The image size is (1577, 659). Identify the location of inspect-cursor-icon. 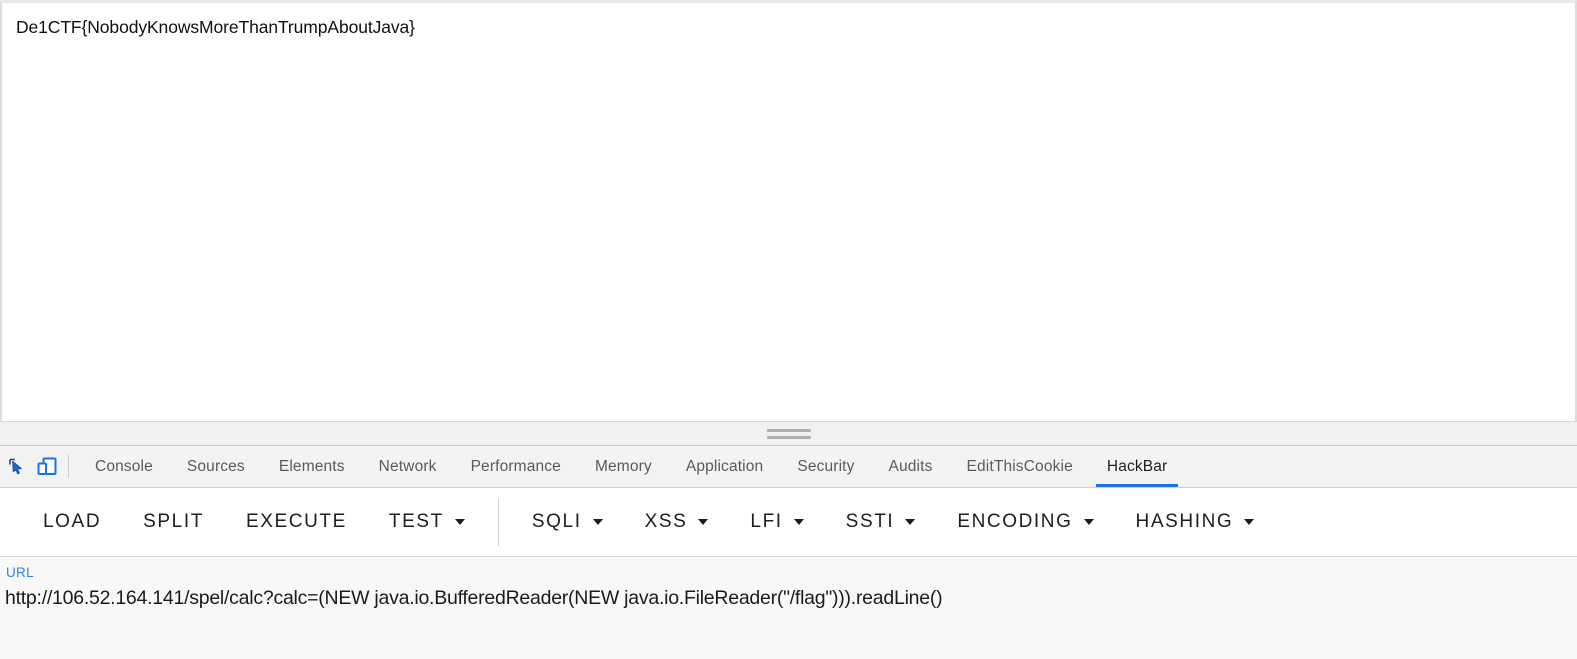
(17, 466).